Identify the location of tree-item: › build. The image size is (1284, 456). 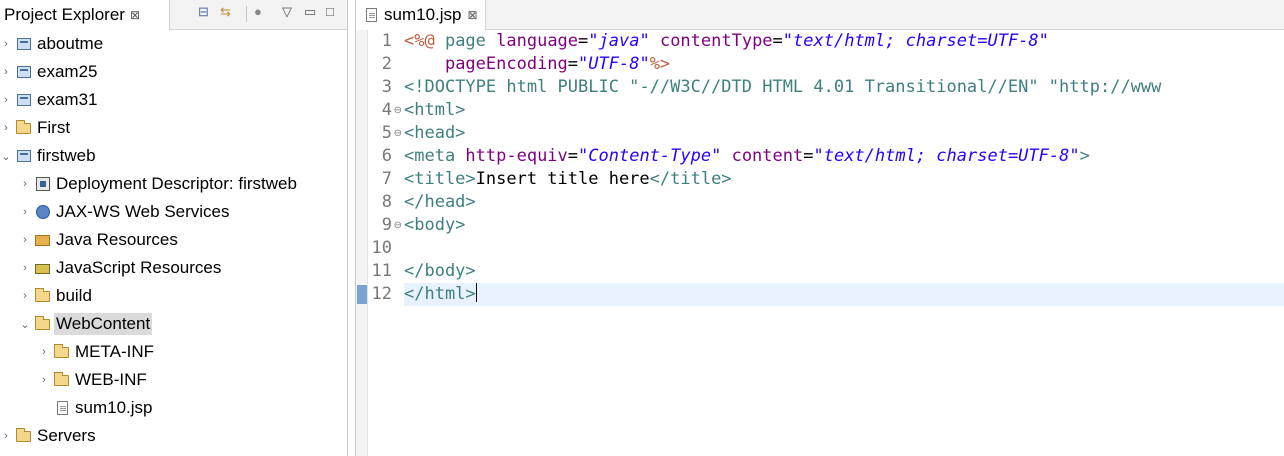
(56, 296).